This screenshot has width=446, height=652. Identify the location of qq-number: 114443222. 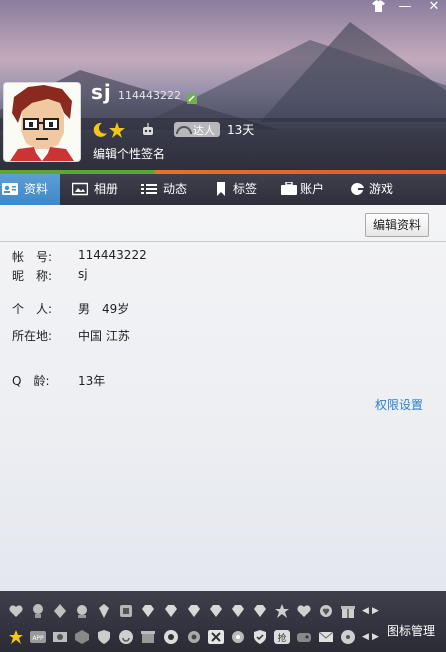
(149, 95).